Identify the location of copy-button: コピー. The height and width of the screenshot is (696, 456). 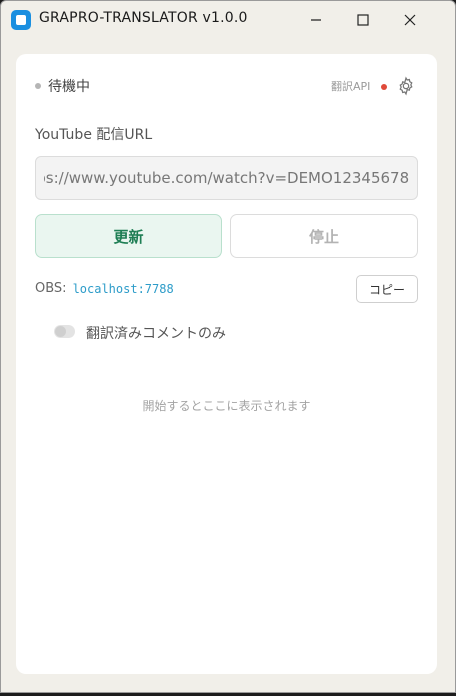
(387, 289).